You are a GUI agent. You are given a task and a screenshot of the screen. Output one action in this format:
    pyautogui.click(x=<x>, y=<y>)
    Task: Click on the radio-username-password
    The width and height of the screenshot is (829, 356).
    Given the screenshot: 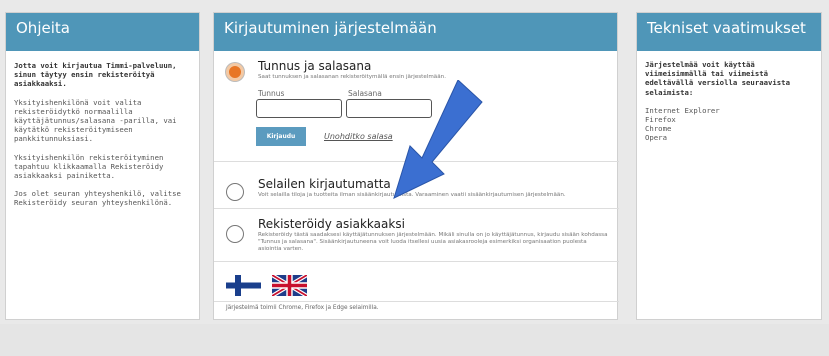 What is the action you would take?
    pyautogui.click(x=235, y=72)
    